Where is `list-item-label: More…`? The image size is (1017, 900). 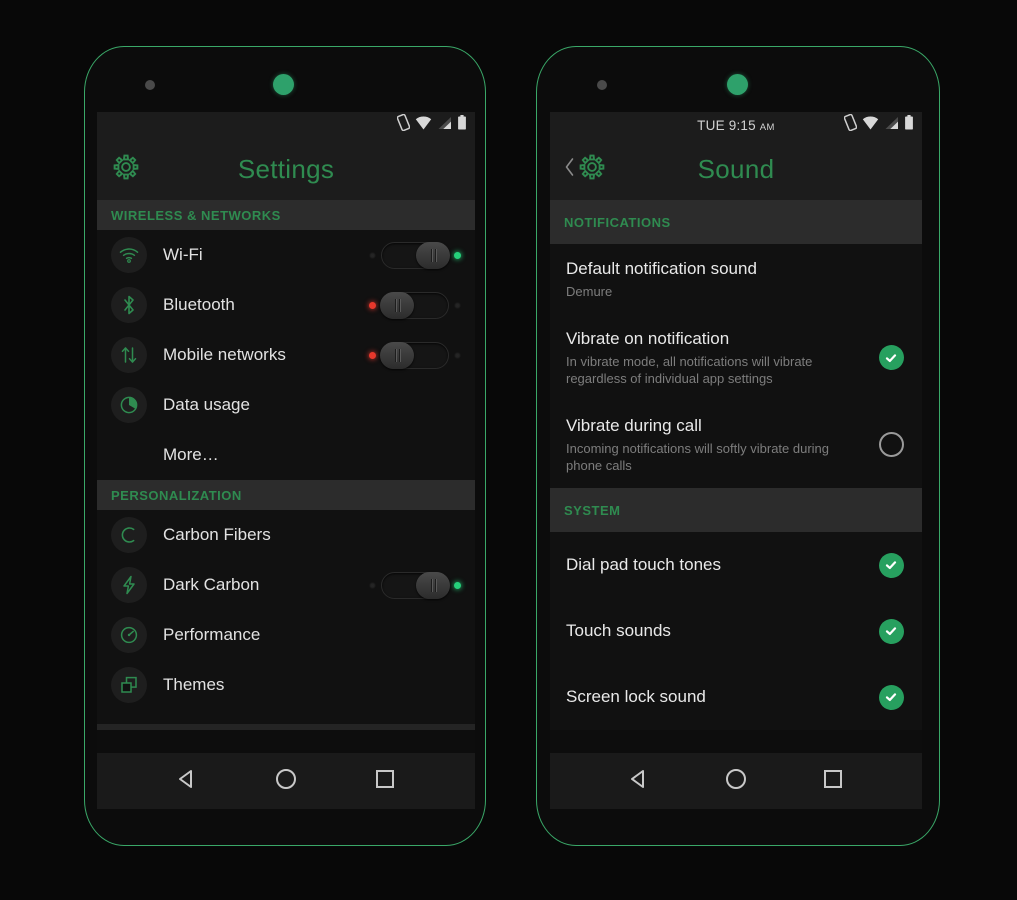 list-item-label: More… is located at coordinates (191, 454).